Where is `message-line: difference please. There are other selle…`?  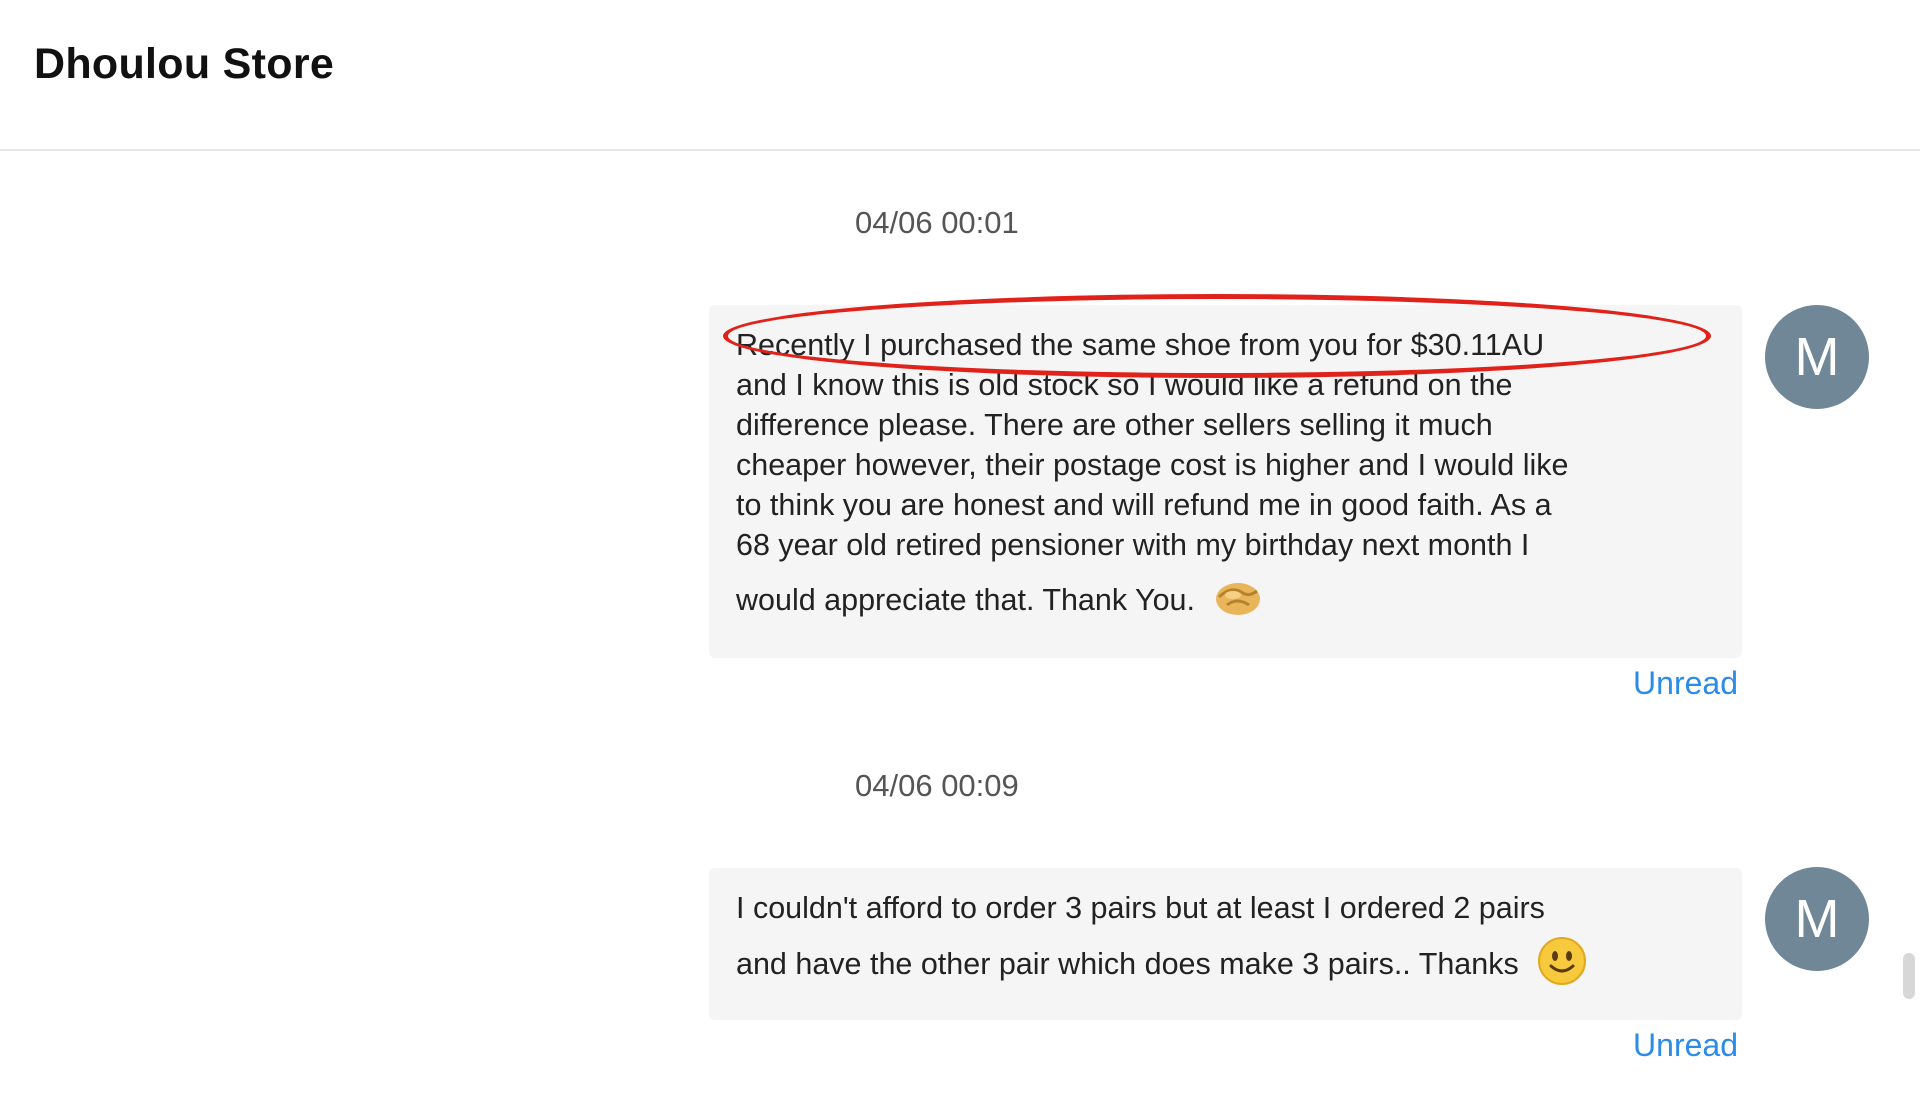
message-line: difference please. There are other selle… is located at coordinates (1114, 425).